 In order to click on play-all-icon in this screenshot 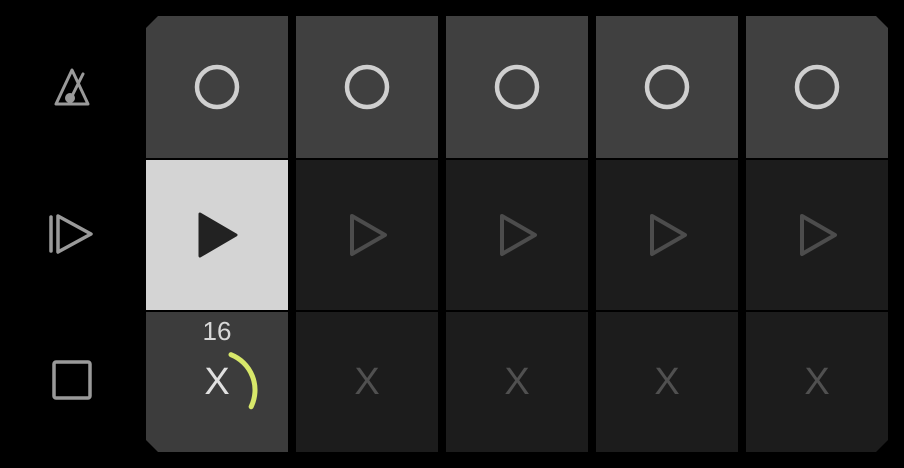, I will do `click(71, 234)`.